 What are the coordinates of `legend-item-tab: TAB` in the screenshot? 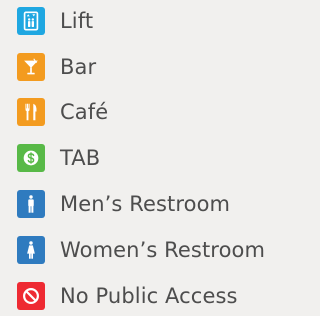 It's located at (58, 158).